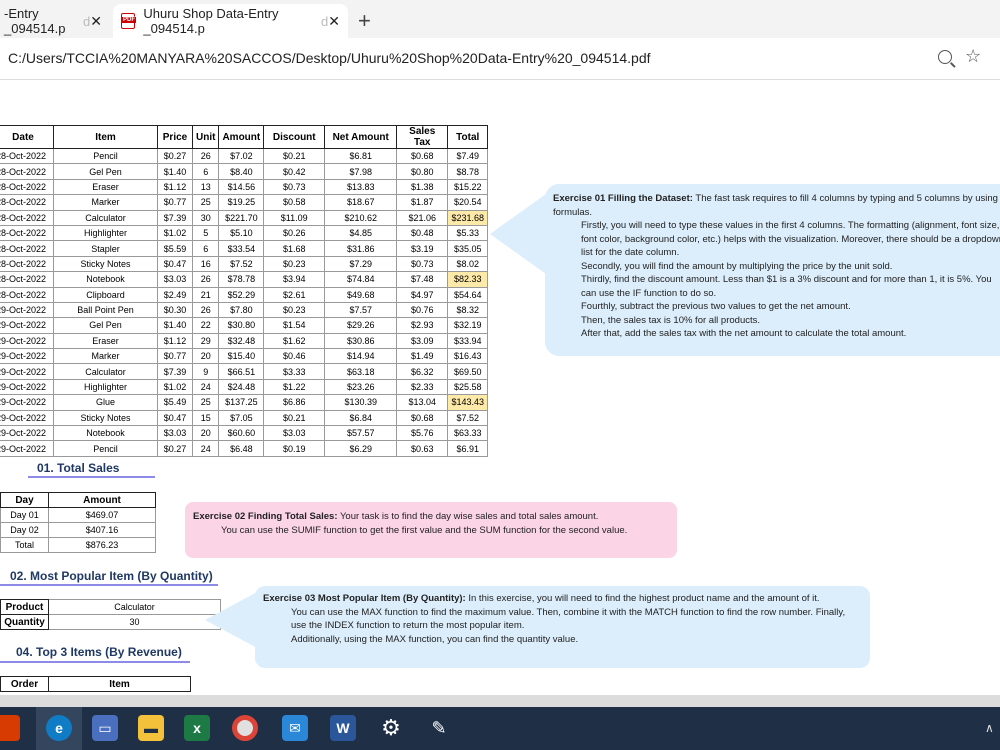 The image size is (1000, 750). What do you see at coordinates (241, 233) in the screenshot?
I see `cell-amount: $5.10` at bounding box center [241, 233].